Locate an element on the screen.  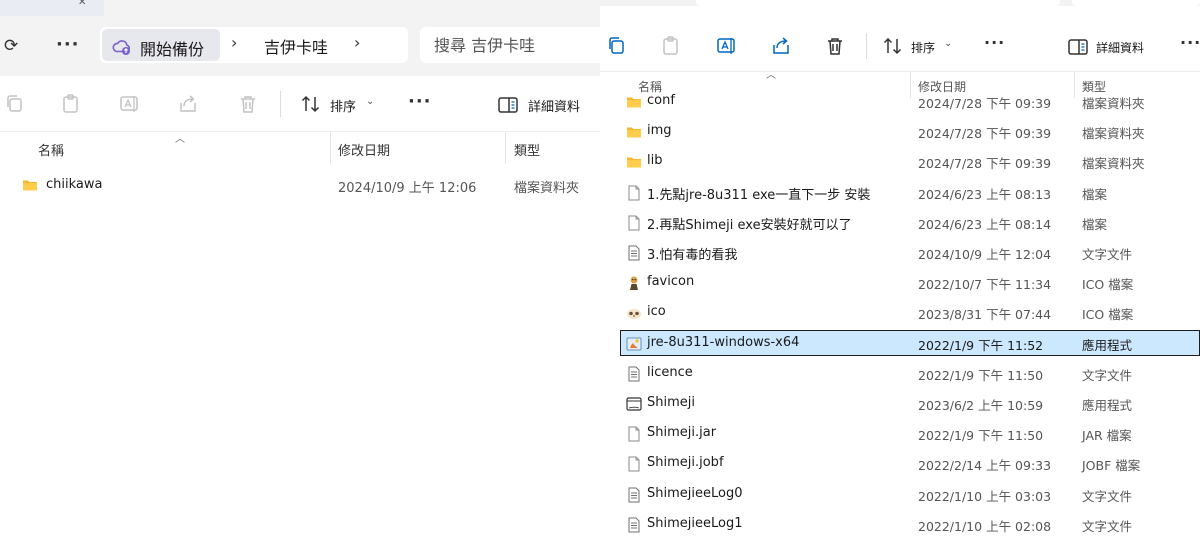
file-row: conf 2024/7/28 下午 09:39 檔案資料夾 is located at coordinates (900, 106).